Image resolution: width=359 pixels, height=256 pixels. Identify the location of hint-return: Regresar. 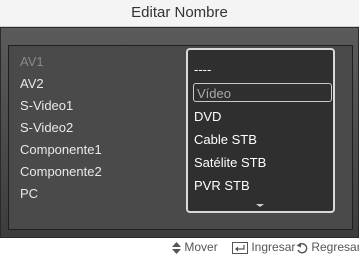
(327, 247).